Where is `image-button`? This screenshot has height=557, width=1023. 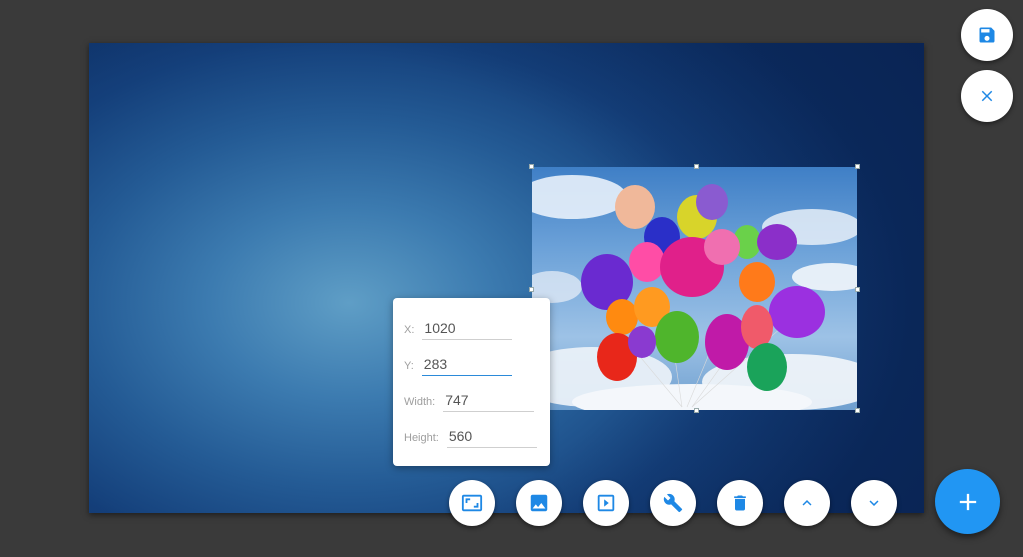 image-button is located at coordinates (539, 503).